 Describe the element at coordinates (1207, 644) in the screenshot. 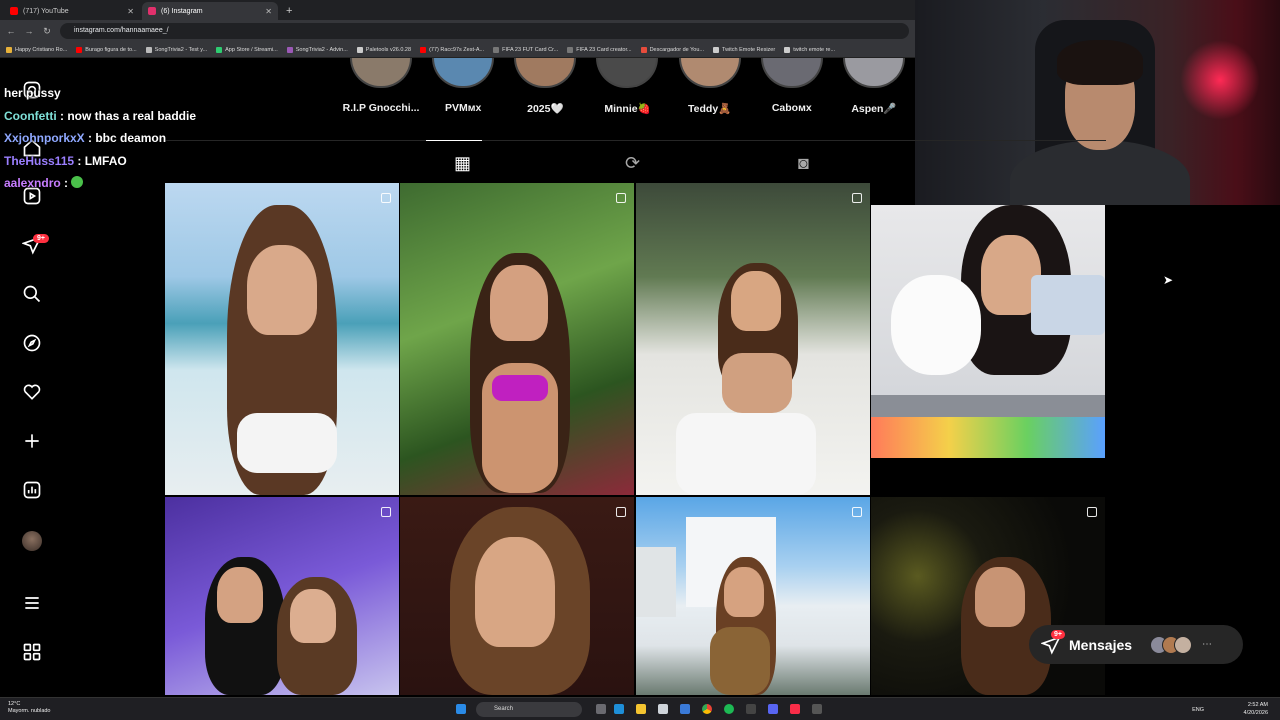

I see `more-icon: ⋯` at that location.